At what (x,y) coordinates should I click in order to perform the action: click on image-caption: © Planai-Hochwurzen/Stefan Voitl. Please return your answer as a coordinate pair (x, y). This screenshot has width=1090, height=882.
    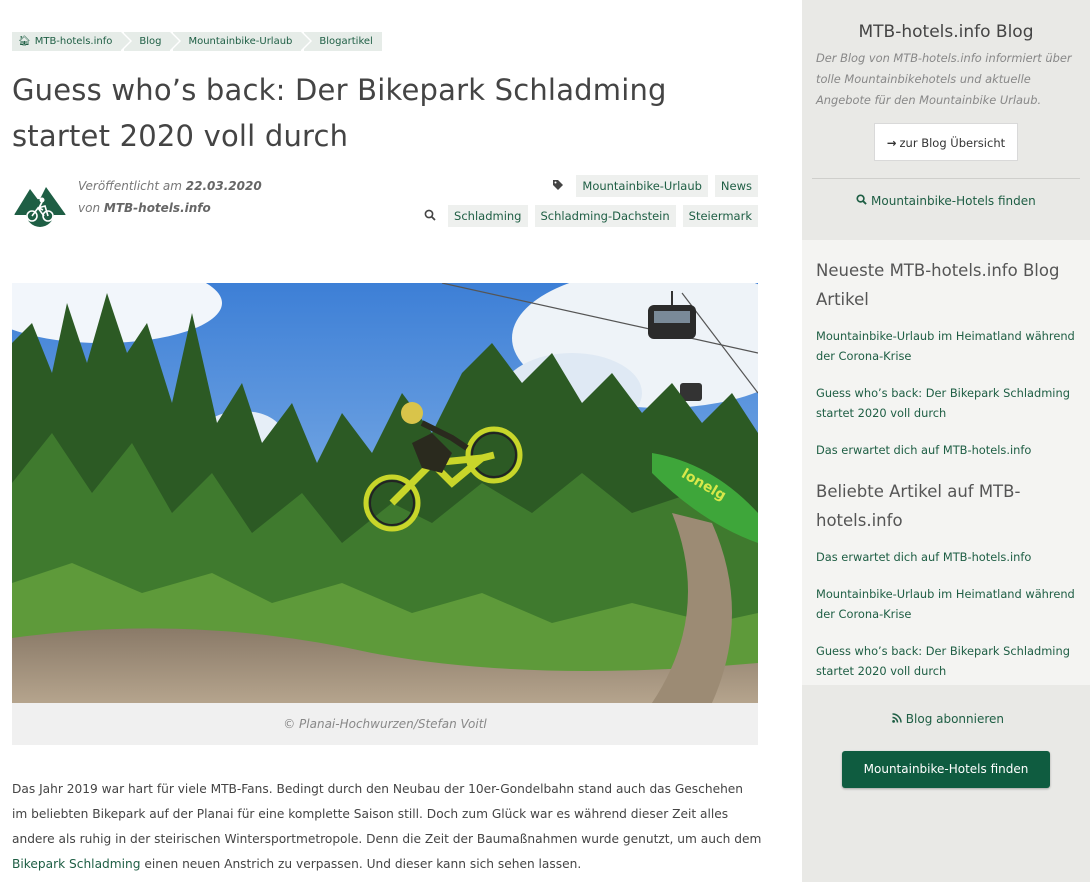
    Looking at the image, I should click on (385, 724).